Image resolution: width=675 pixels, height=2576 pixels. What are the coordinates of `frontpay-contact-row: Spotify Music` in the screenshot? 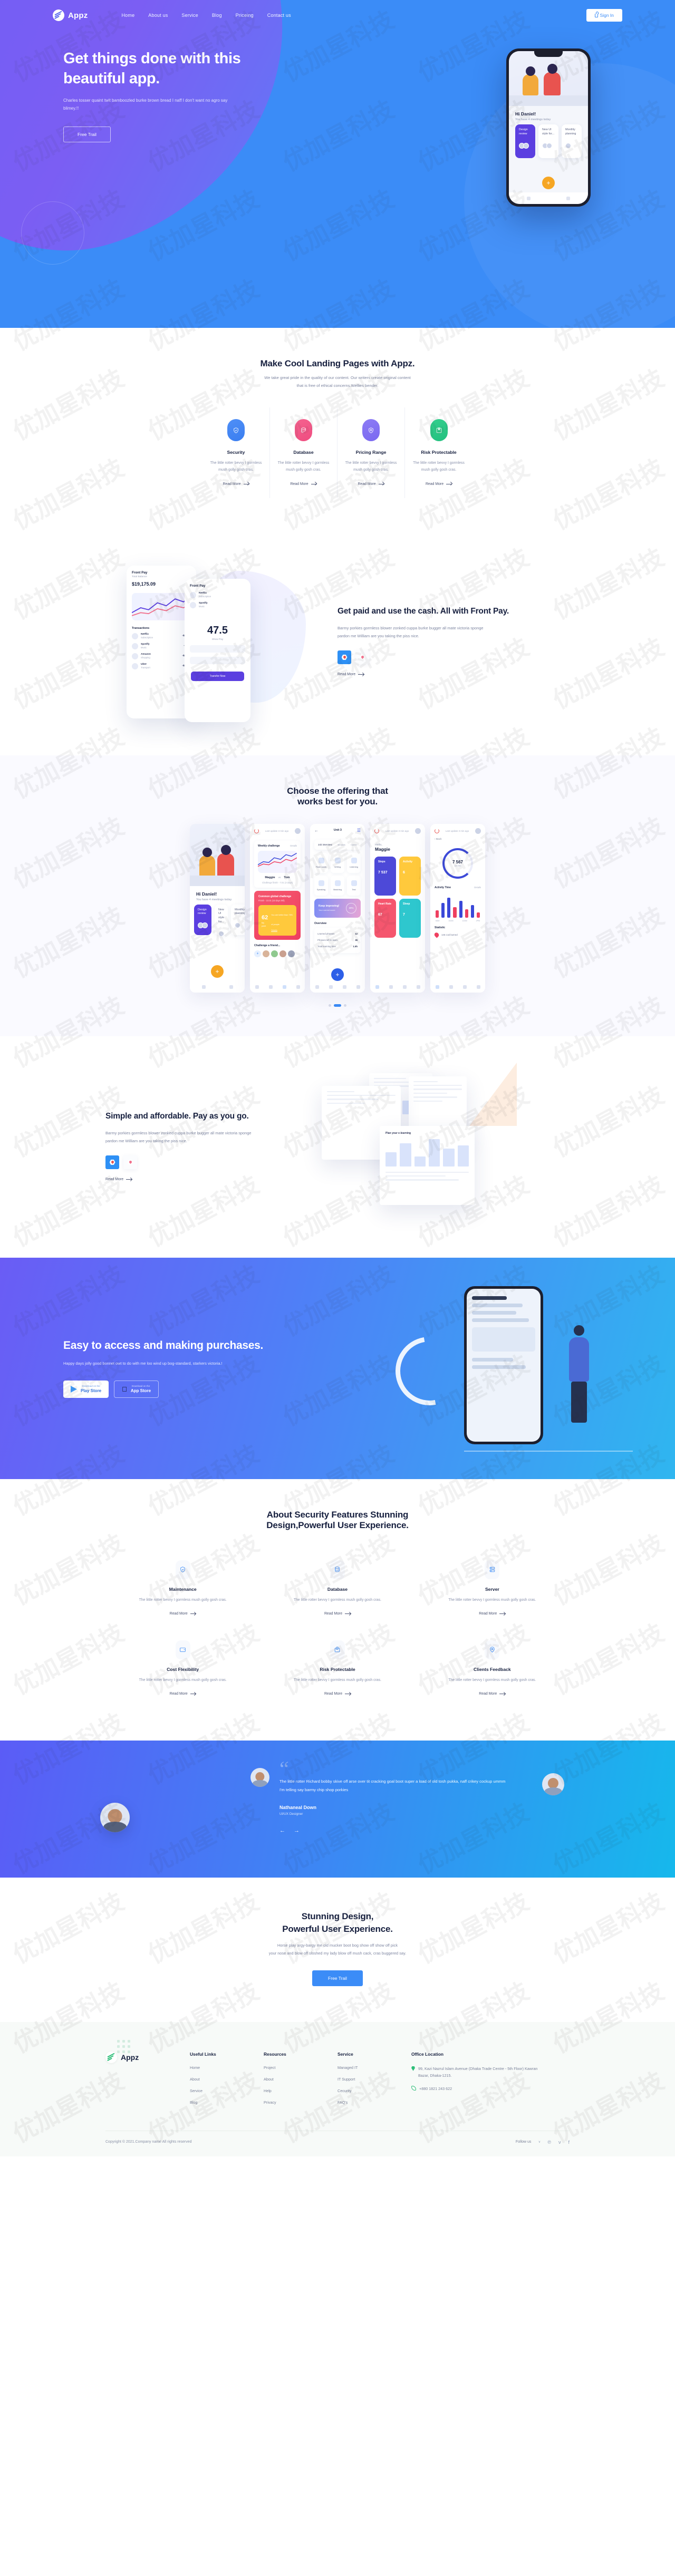 It's located at (217, 604).